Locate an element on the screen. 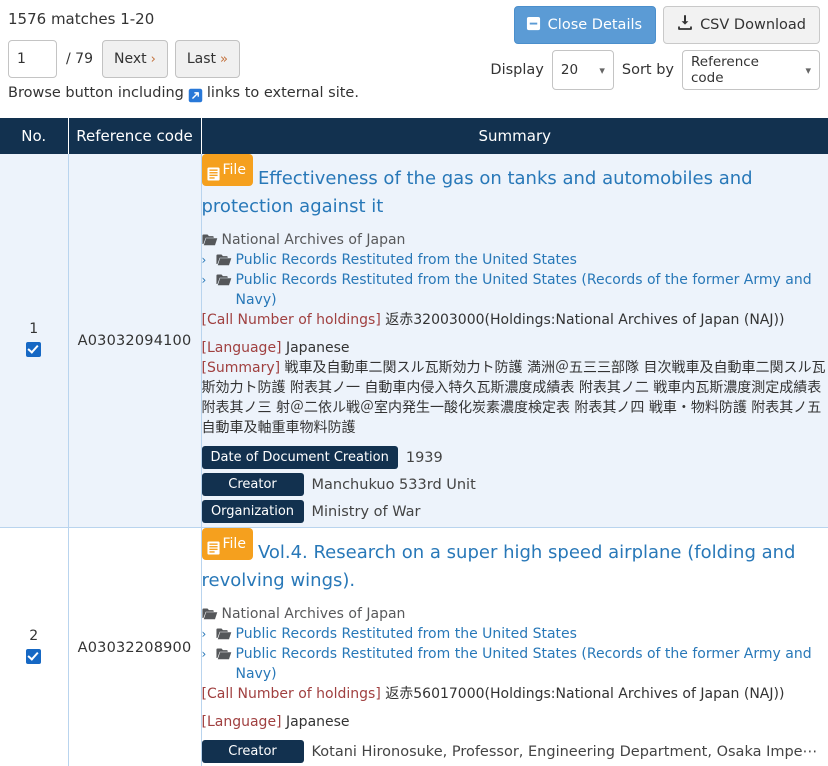 Image resolution: width=828 pixels, height=766 pixels. close-details-label: Close Details is located at coordinates (595, 25).